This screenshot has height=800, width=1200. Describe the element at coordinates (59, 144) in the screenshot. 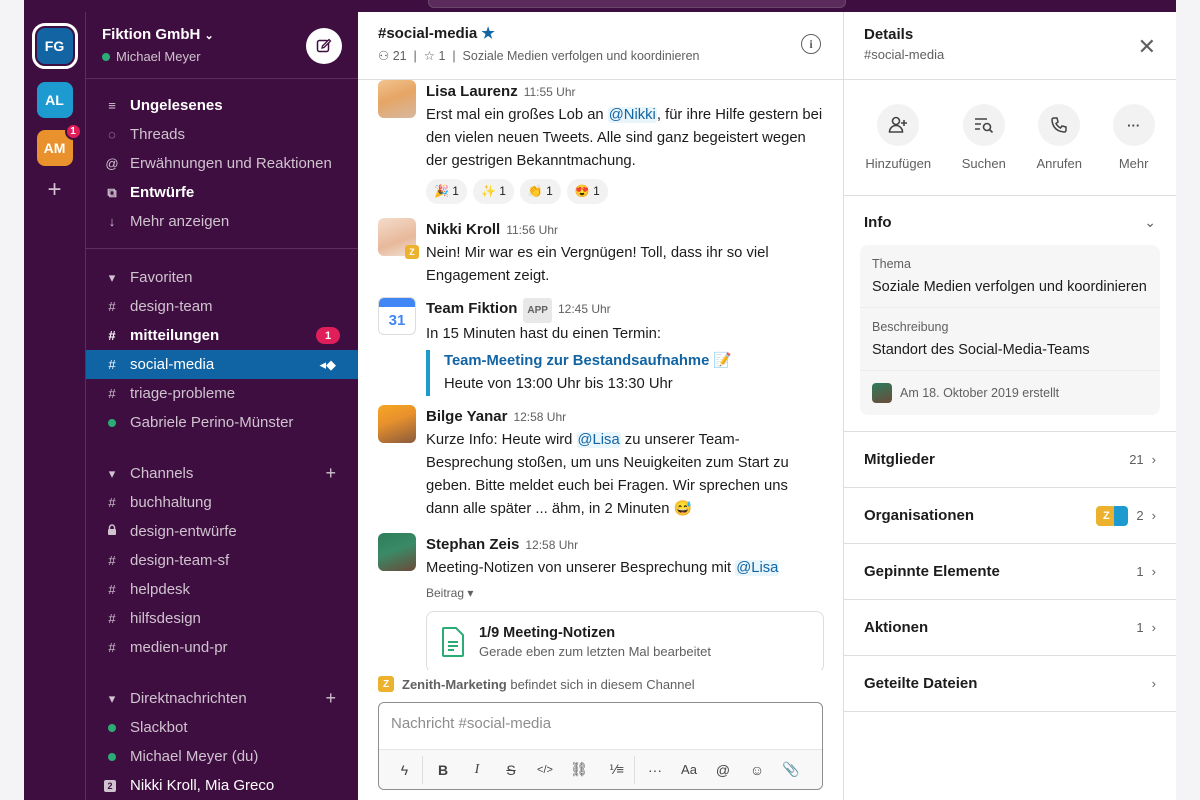

I see `workspace-am: AM 1` at that location.